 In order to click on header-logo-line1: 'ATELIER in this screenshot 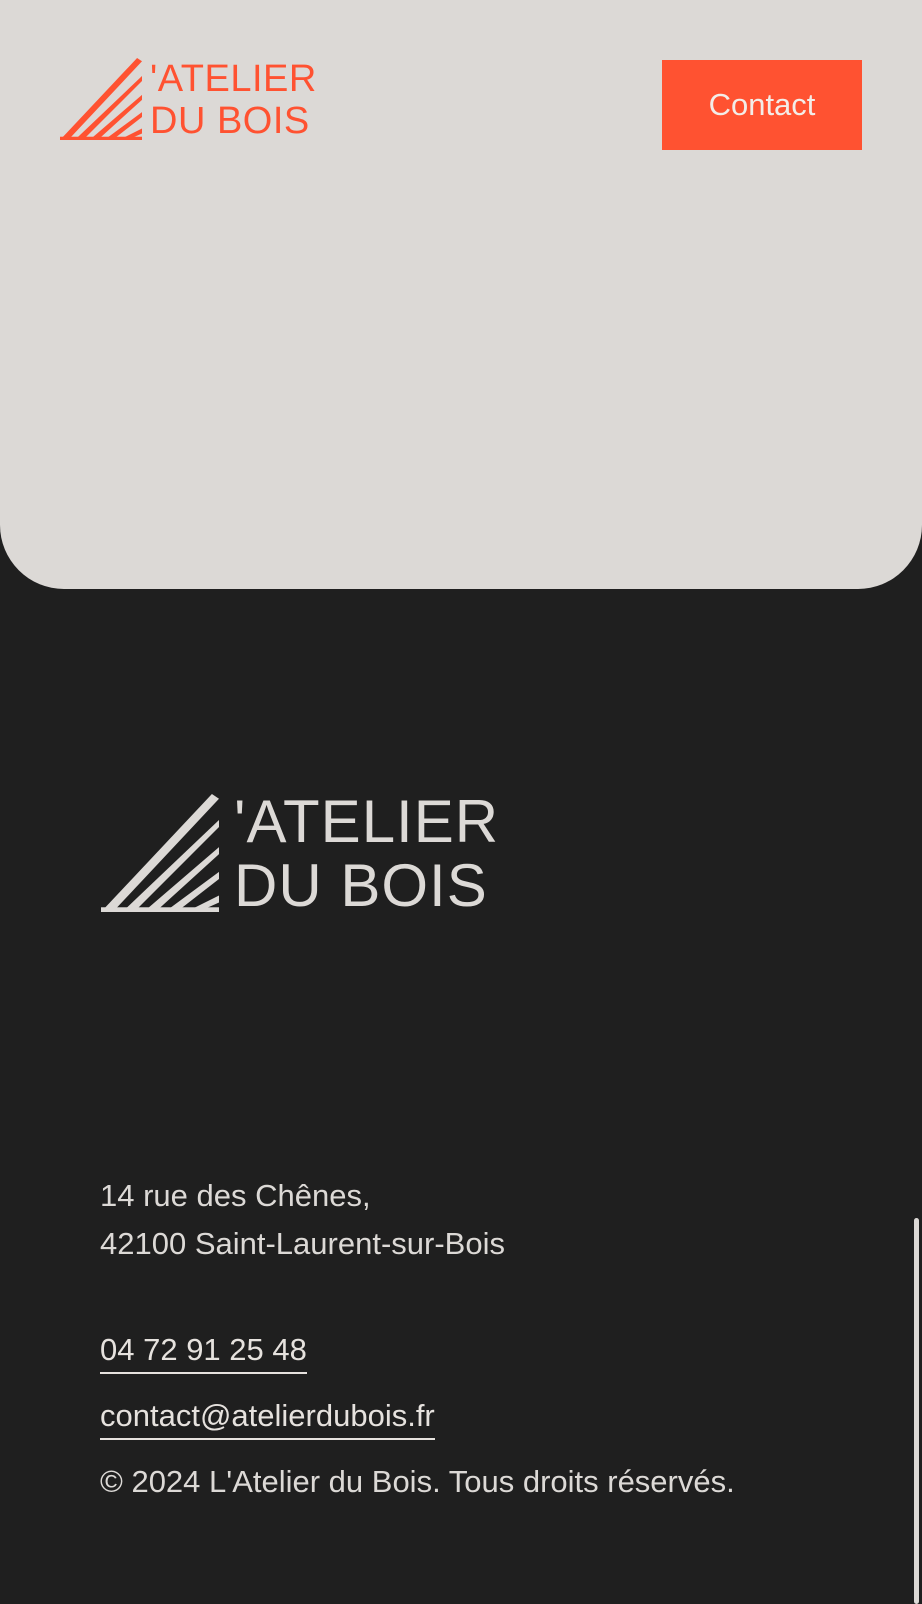, I will do `click(233, 79)`.